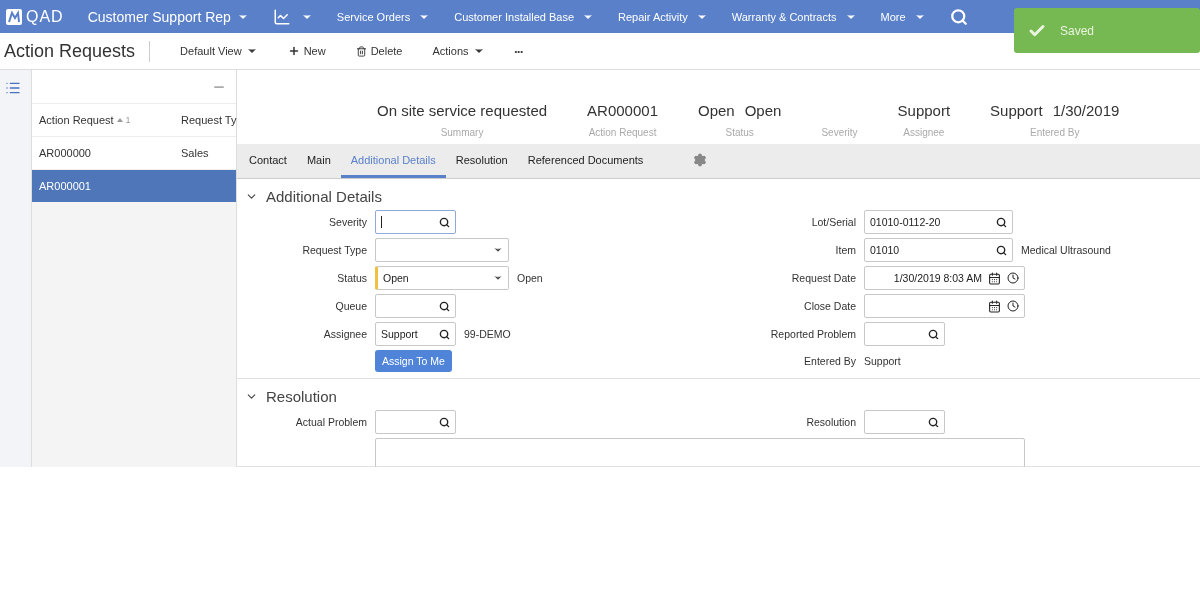 The image size is (1200, 600). I want to click on lookup-field: 01010-0112-20, so click(938, 222).